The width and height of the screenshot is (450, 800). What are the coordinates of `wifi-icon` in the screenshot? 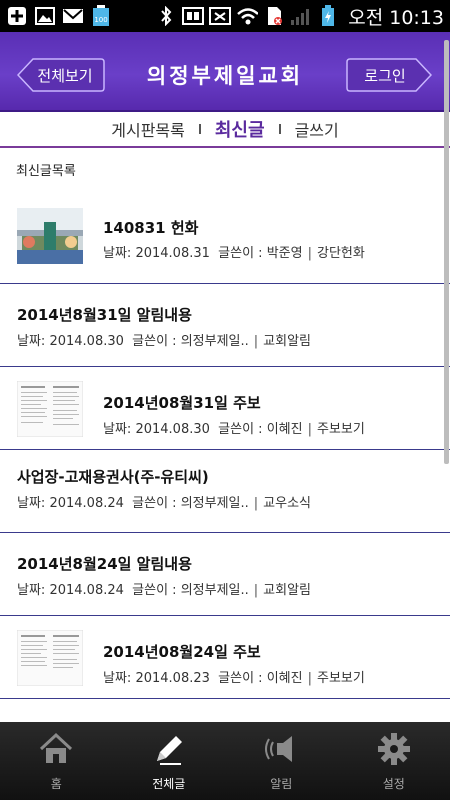 It's located at (247, 16).